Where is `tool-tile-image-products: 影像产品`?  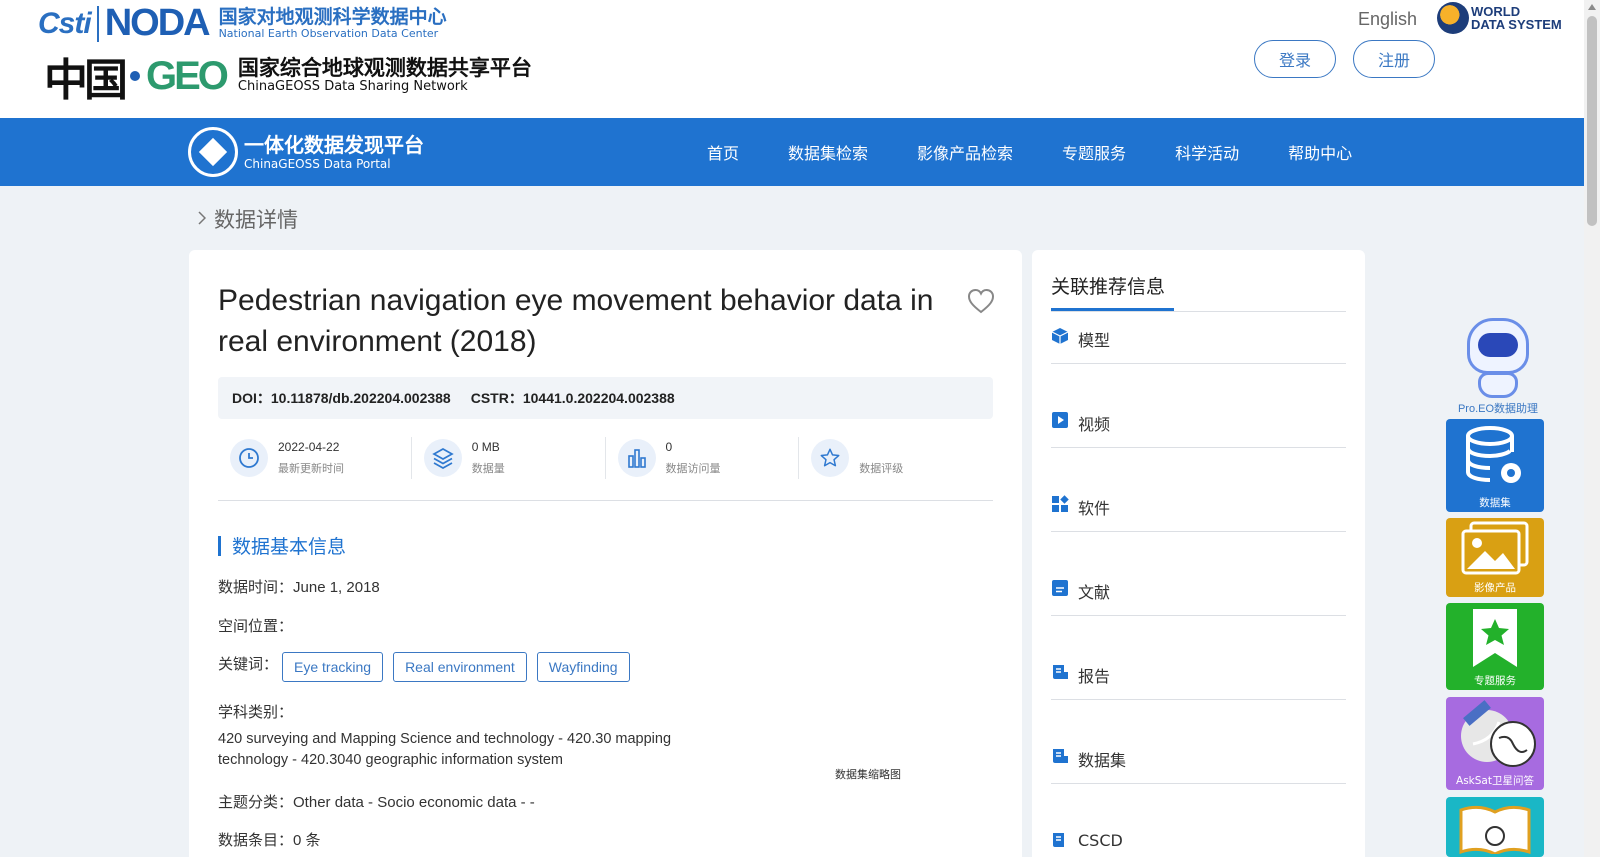
tool-tile-image-products: 影像产品 is located at coordinates (1495, 557).